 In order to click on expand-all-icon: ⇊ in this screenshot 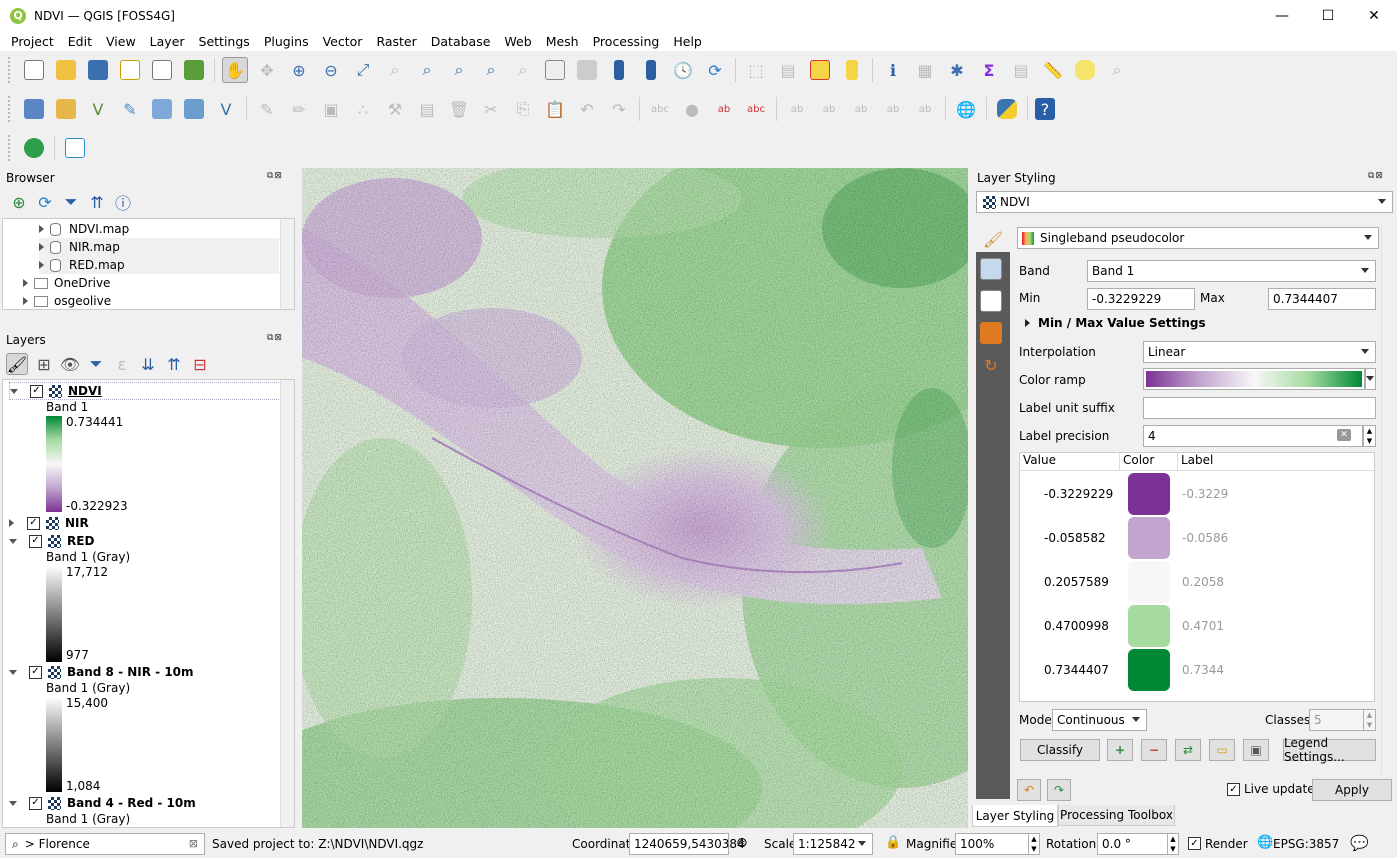, I will do `click(148, 364)`.